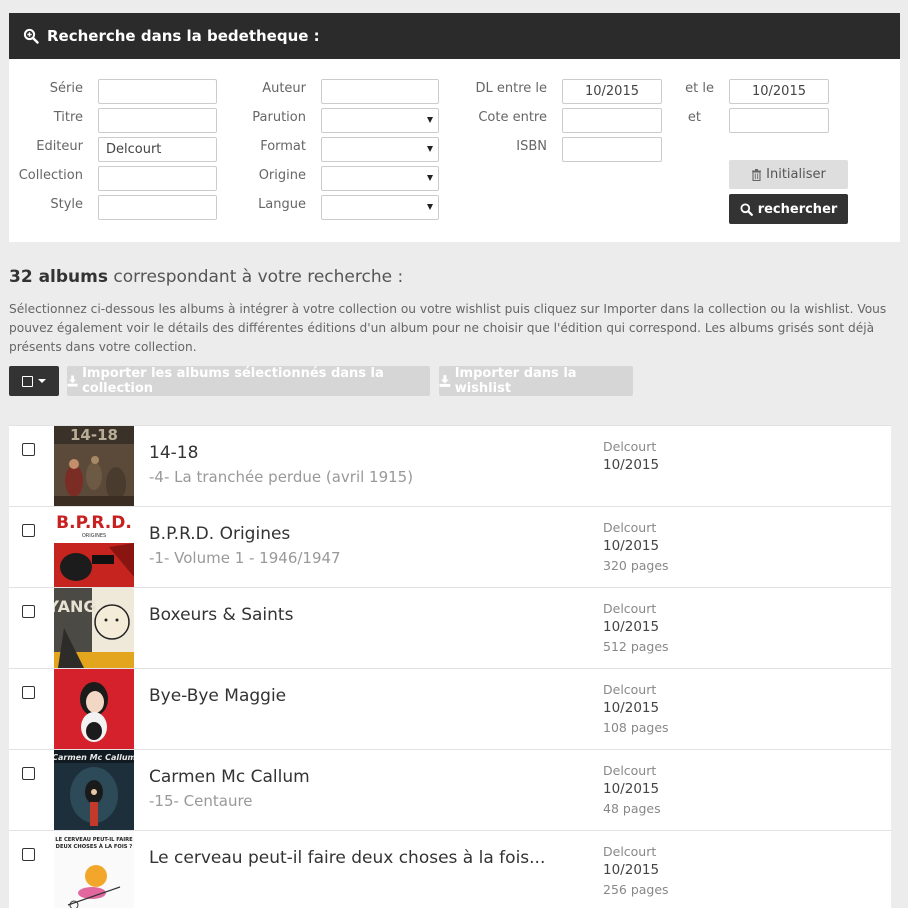 This screenshot has width=908, height=908. Describe the element at coordinates (94, 757) in the screenshot. I see `cover-title: Carmen Mc Callum` at that location.